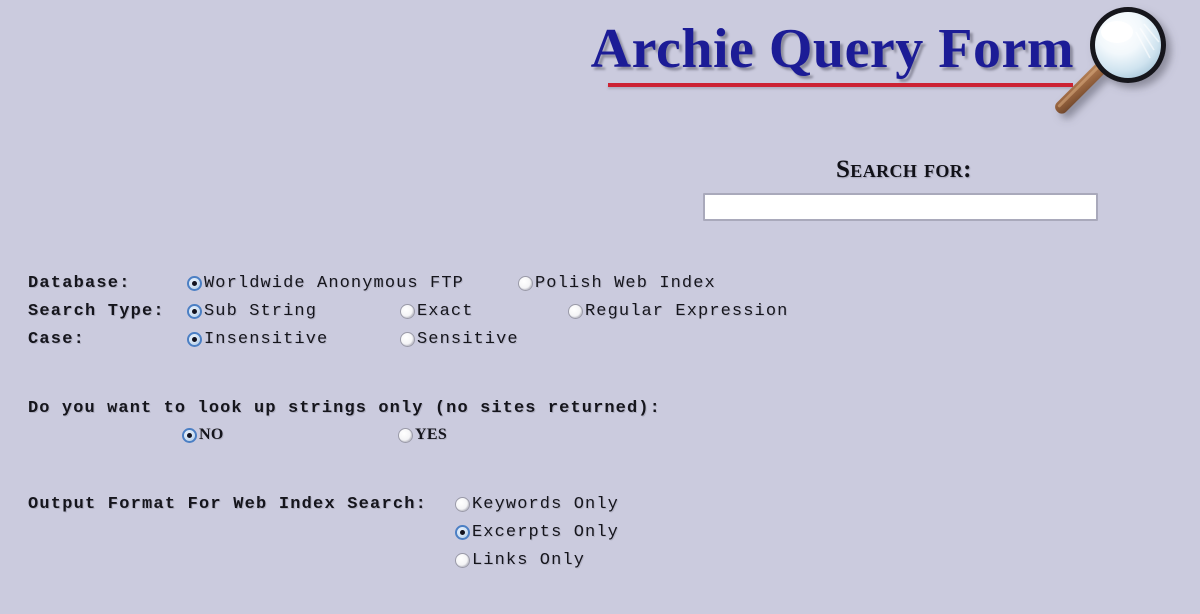 This screenshot has height=614, width=1200. I want to click on radio-option-sub-string: Sub String, so click(252, 311).